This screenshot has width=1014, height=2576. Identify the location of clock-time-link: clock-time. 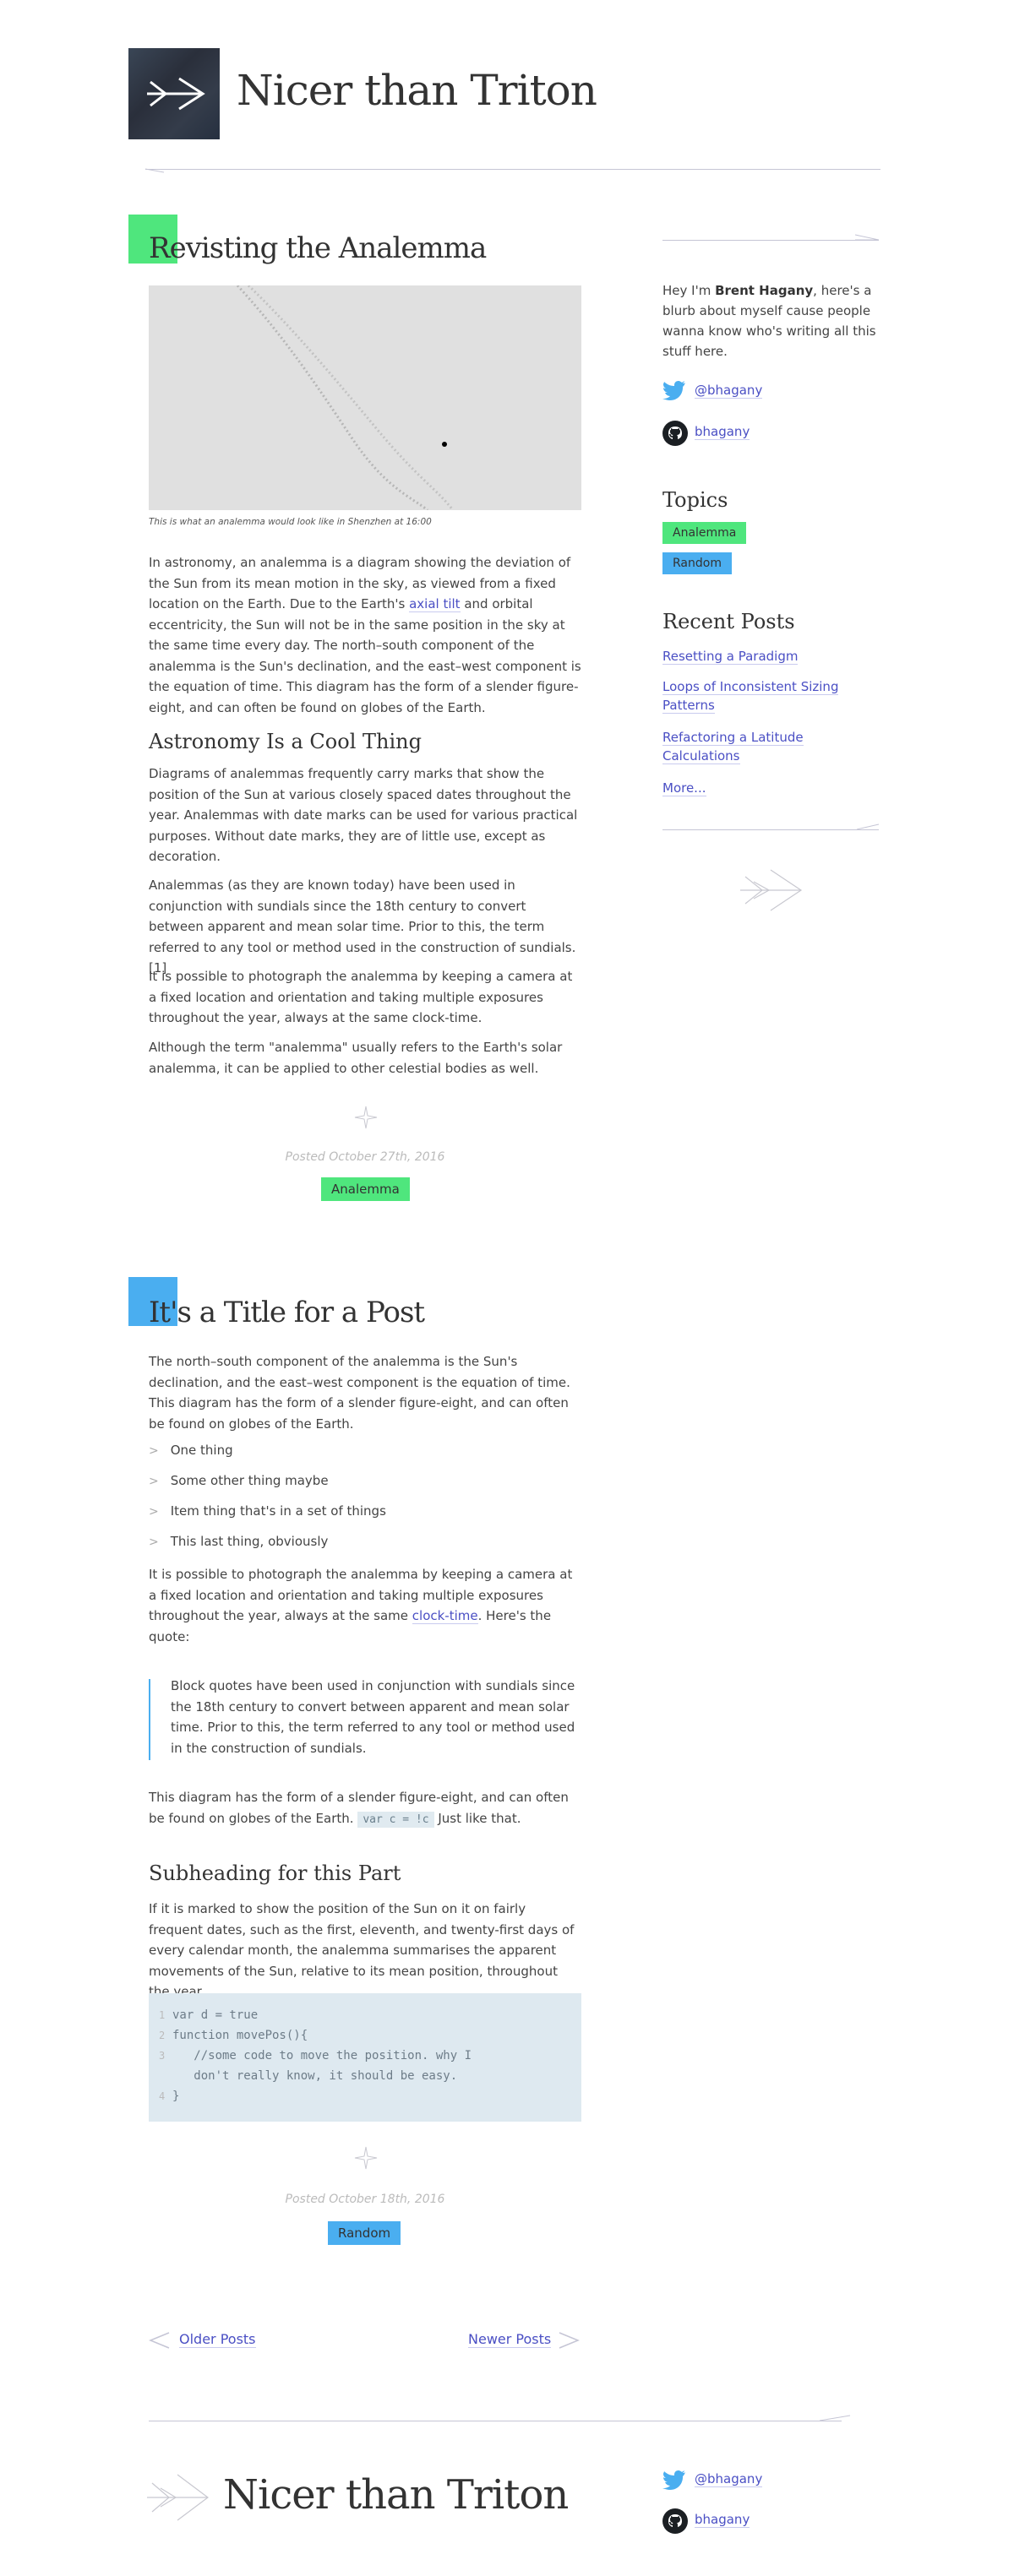
(445, 1616).